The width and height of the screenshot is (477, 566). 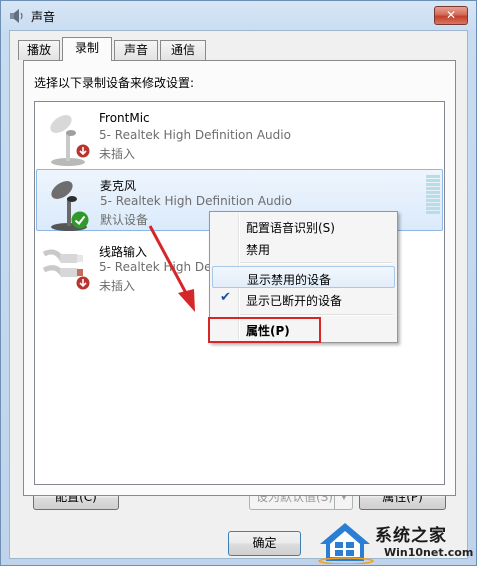 I want to click on house-logo-icon, so click(x=346, y=543).